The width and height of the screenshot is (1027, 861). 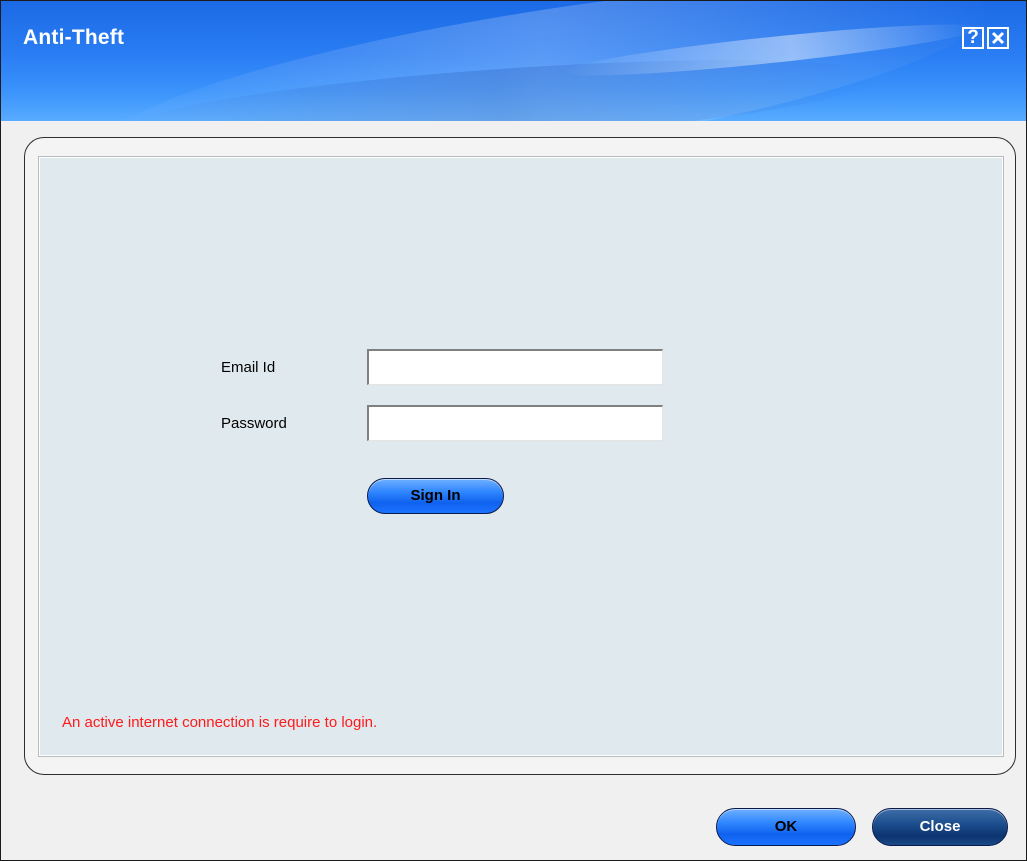 I want to click on email-input, so click(x=515, y=367).